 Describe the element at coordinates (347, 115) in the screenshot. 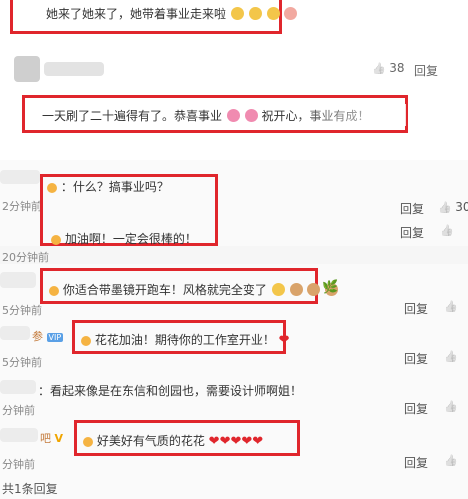

I see `watermark-blur` at that location.